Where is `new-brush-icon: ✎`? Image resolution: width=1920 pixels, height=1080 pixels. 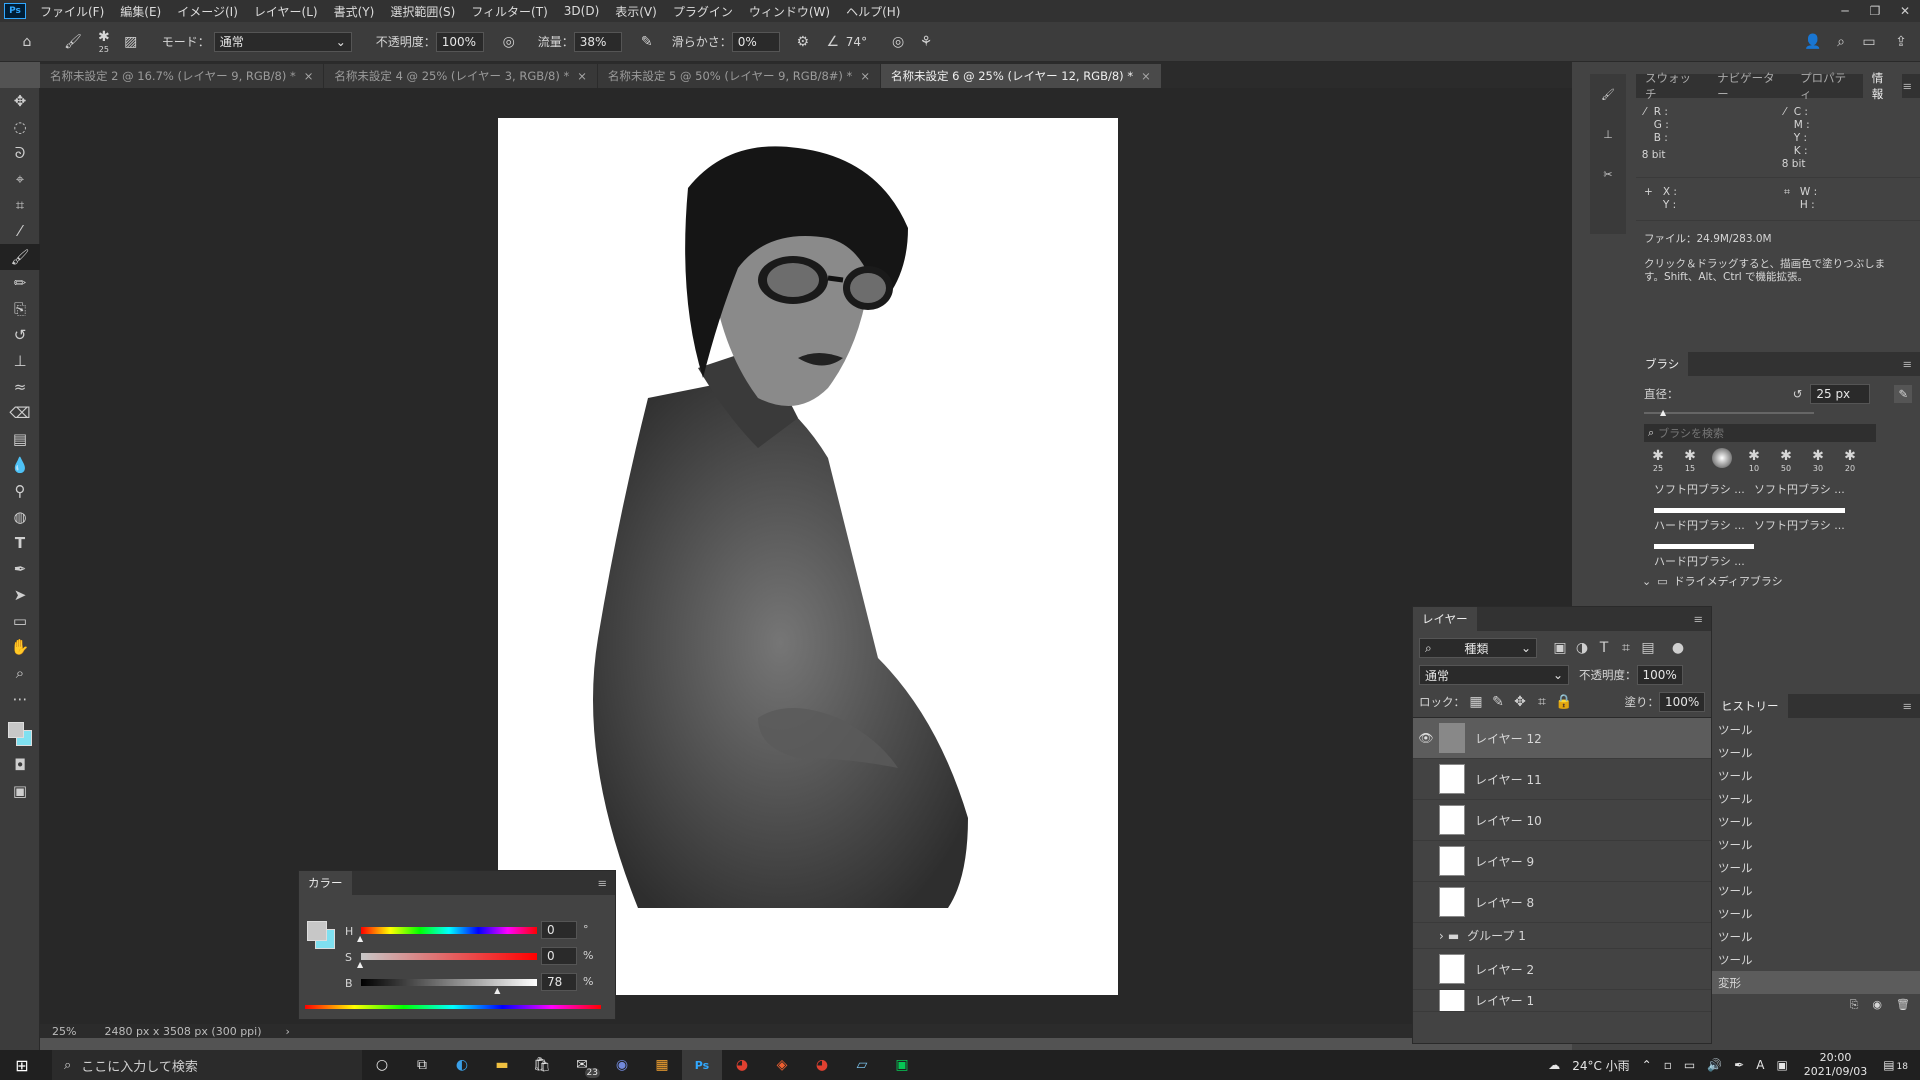
new-brush-icon: ✎ is located at coordinates (1903, 394).